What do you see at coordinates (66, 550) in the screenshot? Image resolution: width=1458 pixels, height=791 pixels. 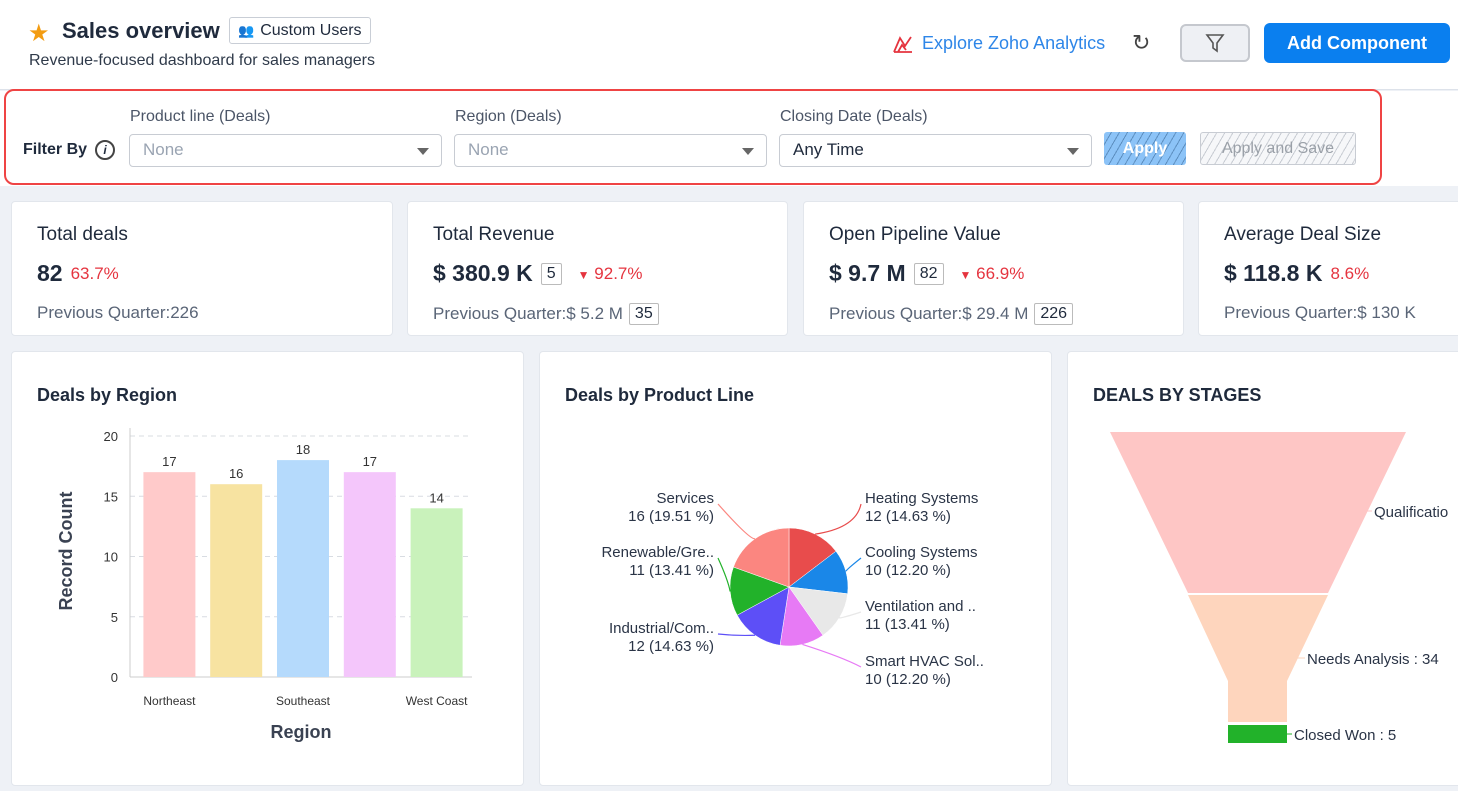 I see `y-axis-title: Record Count` at bounding box center [66, 550].